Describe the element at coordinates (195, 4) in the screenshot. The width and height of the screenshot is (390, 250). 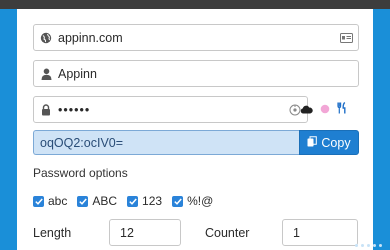
I see `window-titlebar` at that location.